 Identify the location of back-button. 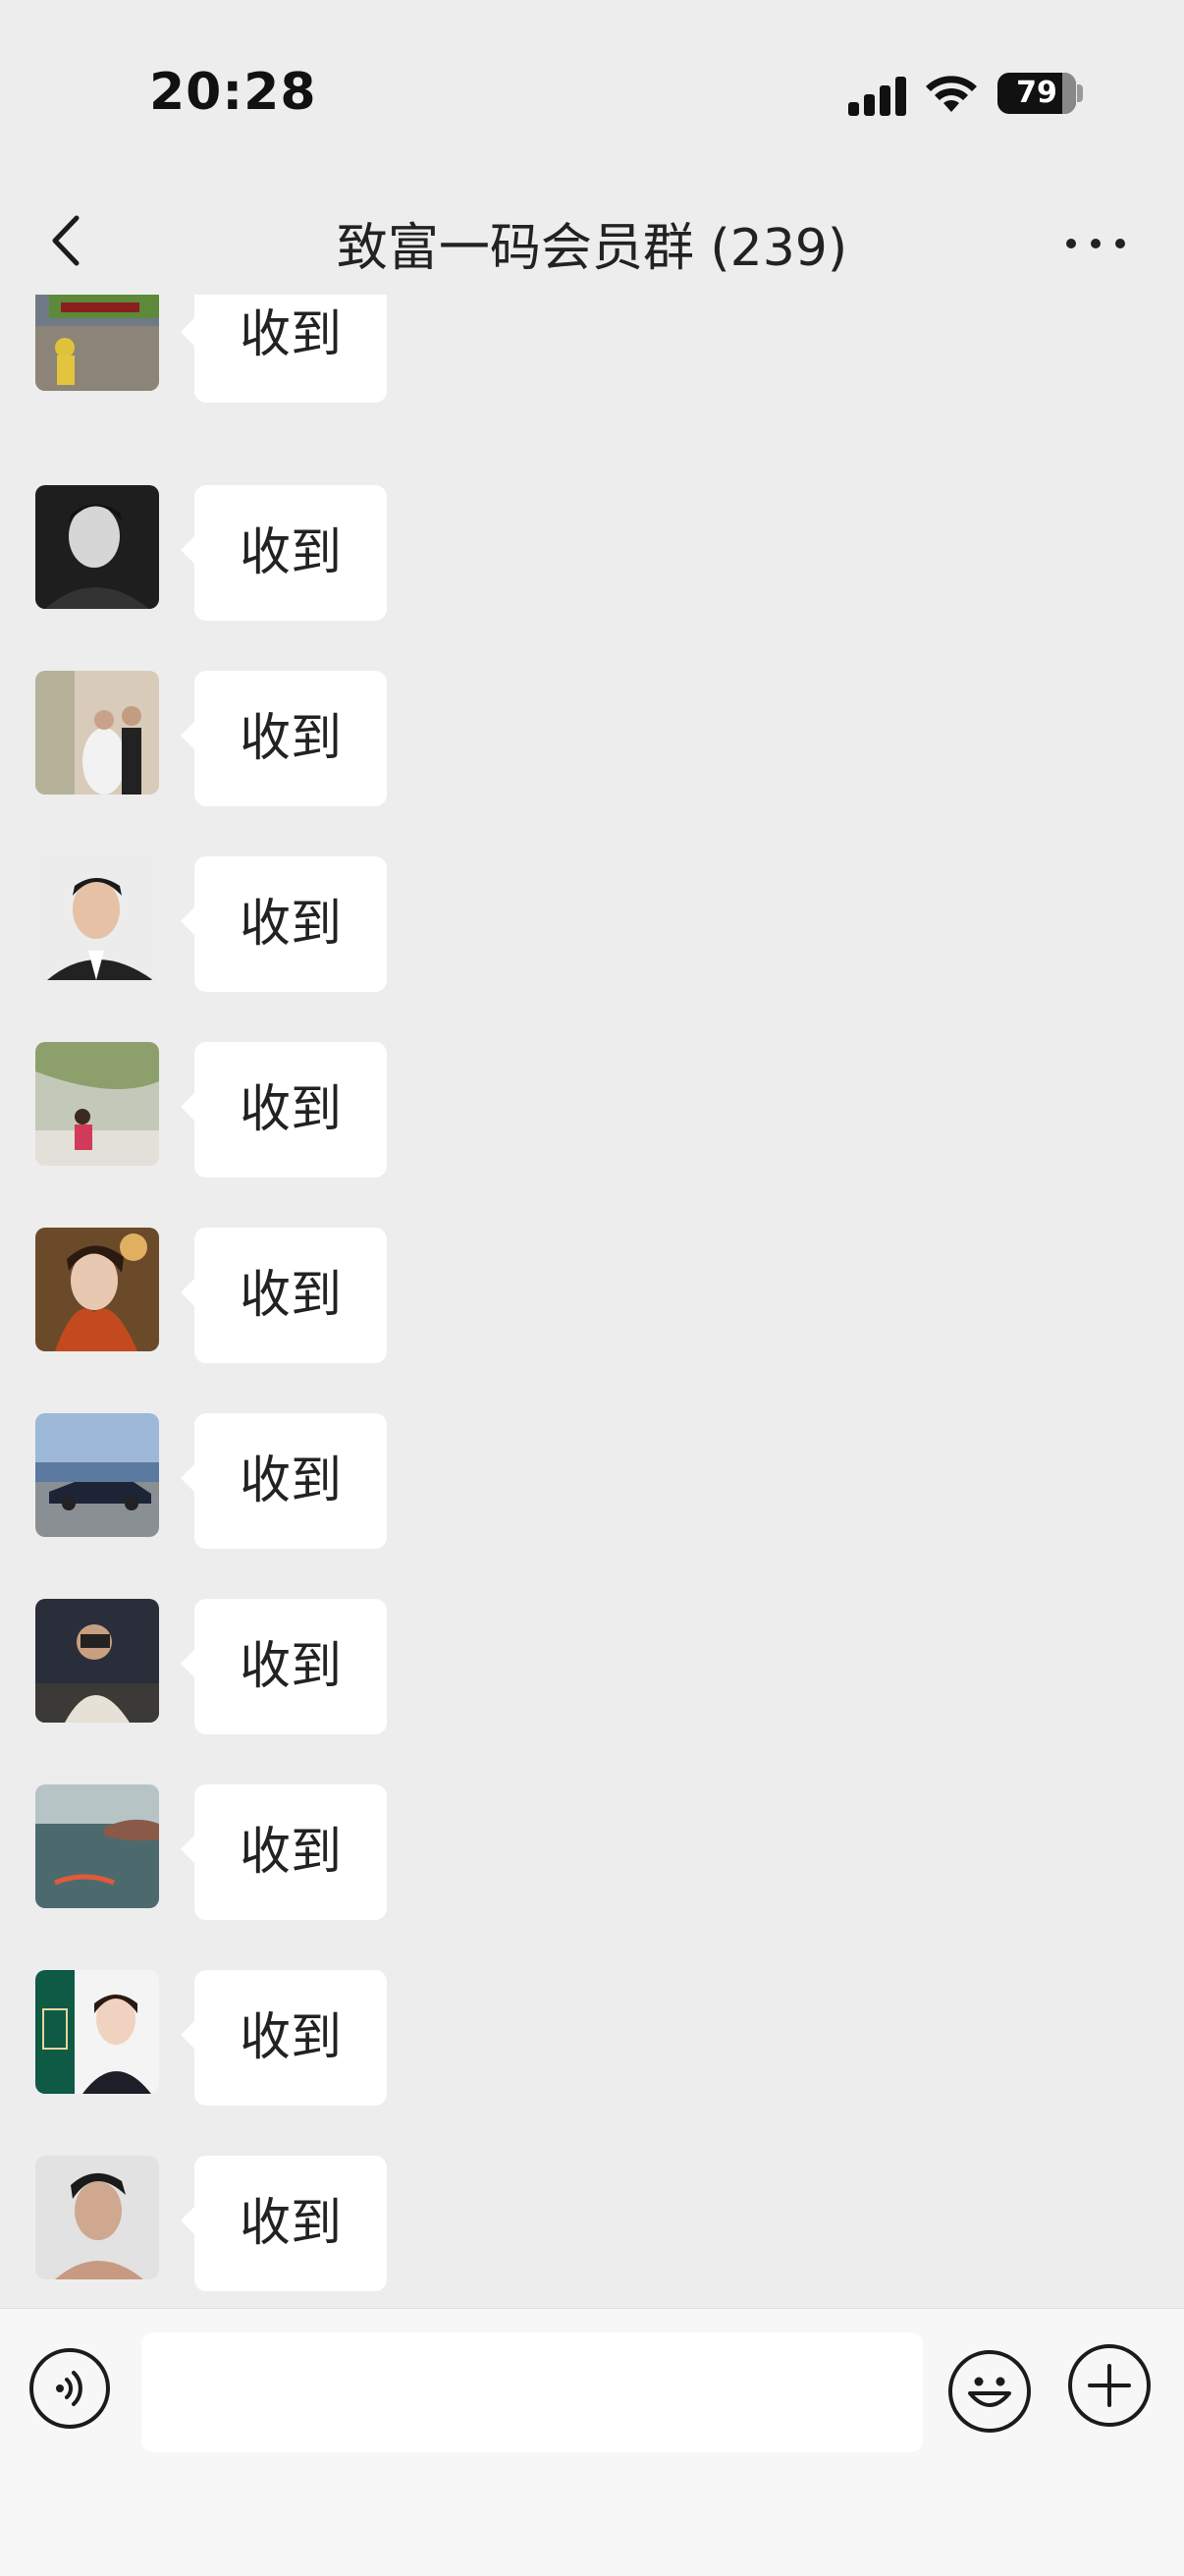
(68, 241).